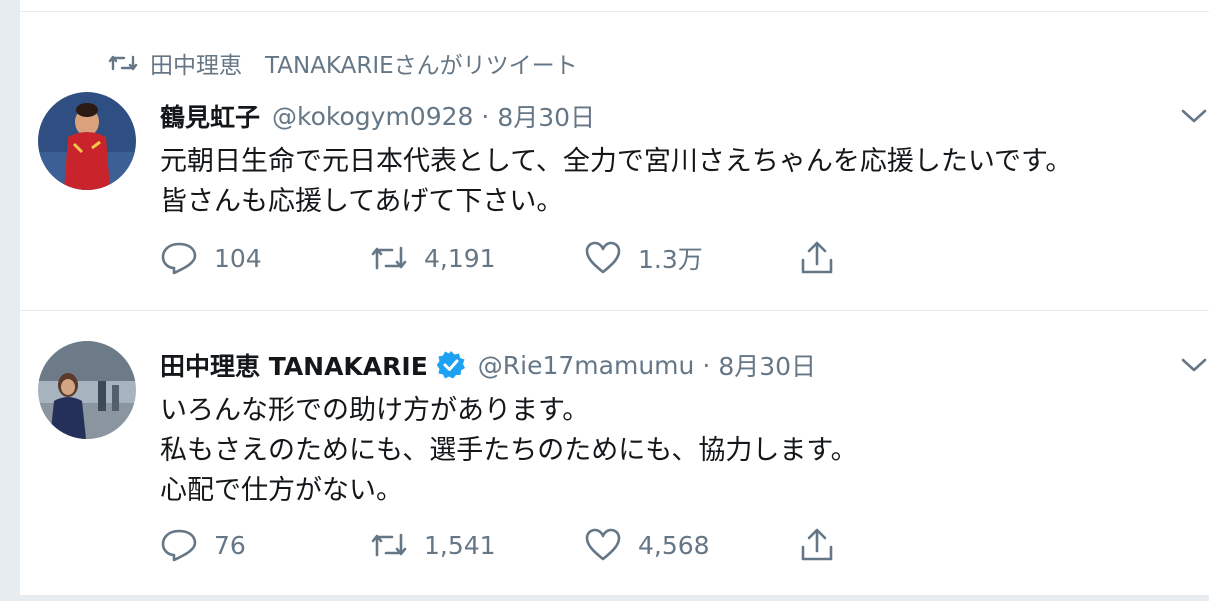  Describe the element at coordinates (281, 490) in the screenshot. I see `tweet-text-line: 心配で仕方がない。` at that location.